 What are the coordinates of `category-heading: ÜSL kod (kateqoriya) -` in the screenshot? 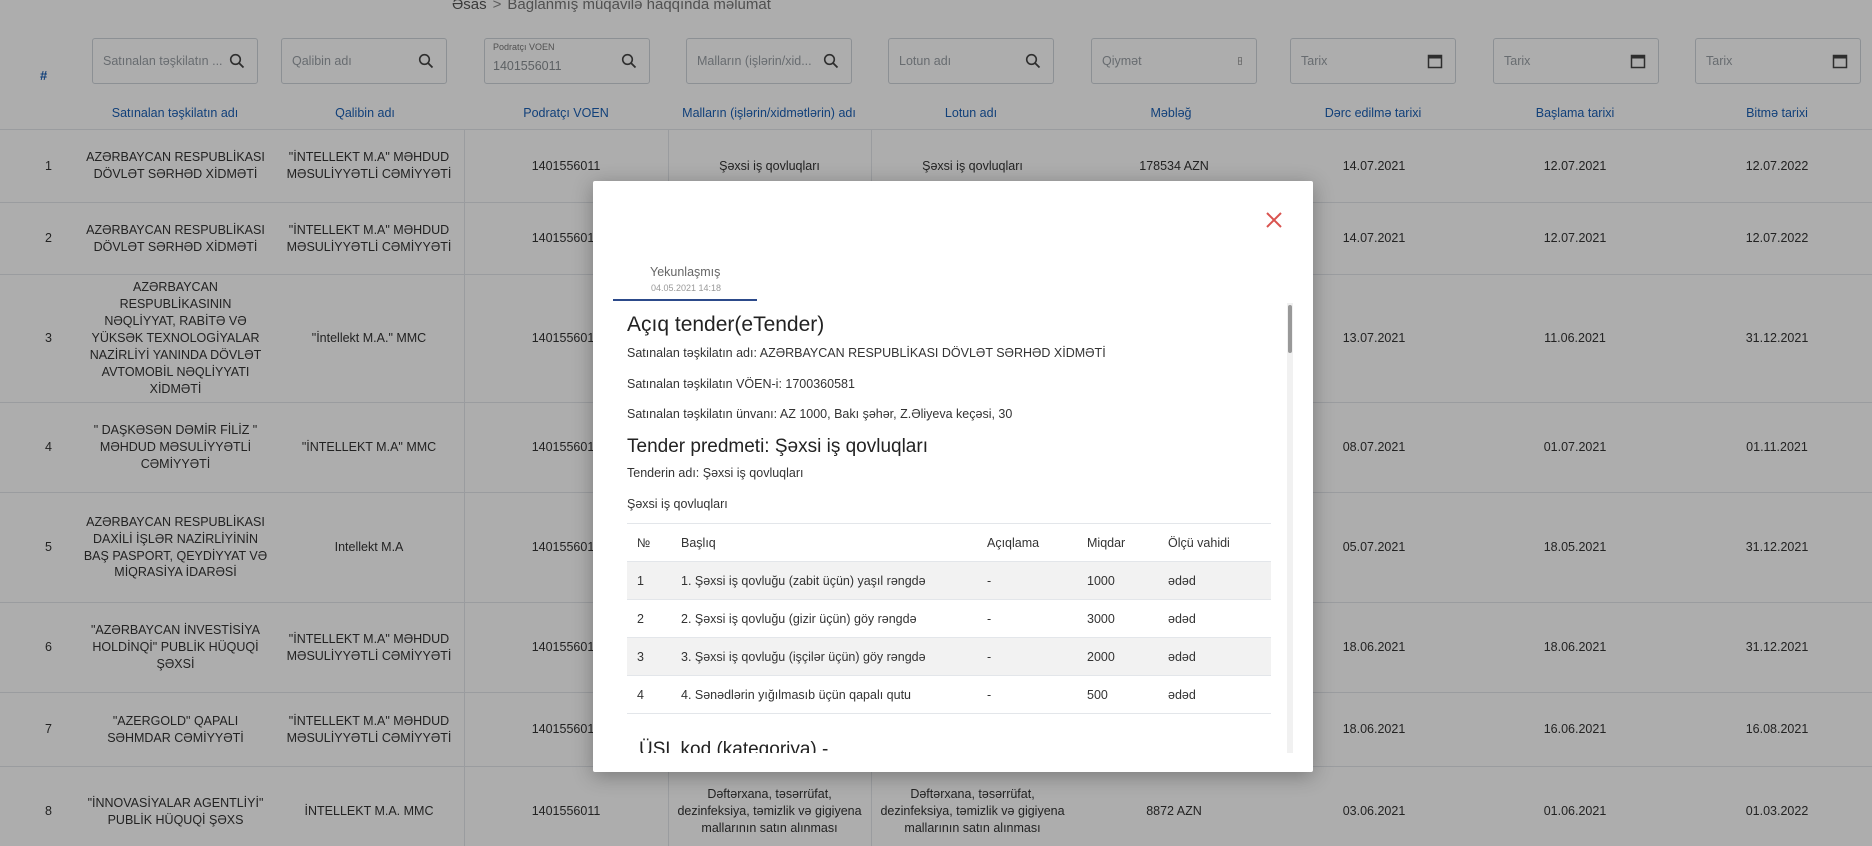 It's located at (734, 746).